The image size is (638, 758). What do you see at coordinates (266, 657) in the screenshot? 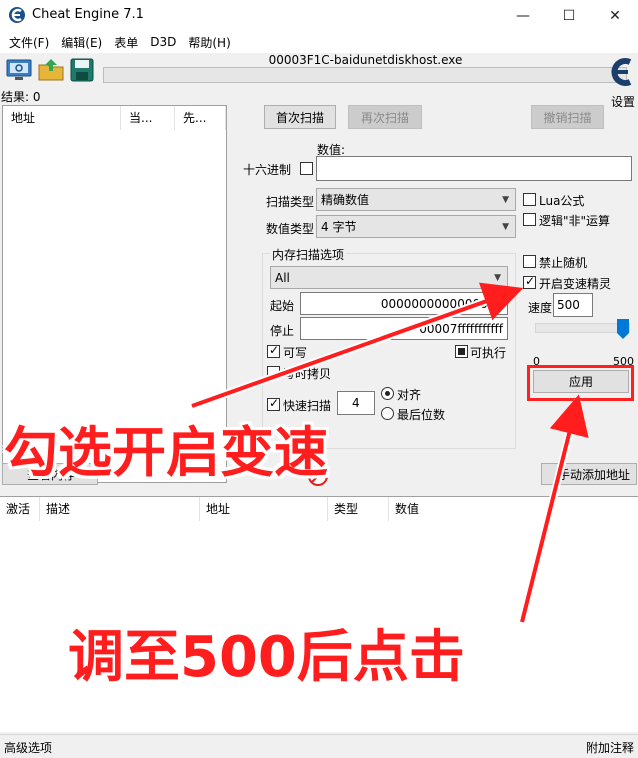
I see `annotation-set-500-click: 调至500后点击` at bounding box center [266, 657].